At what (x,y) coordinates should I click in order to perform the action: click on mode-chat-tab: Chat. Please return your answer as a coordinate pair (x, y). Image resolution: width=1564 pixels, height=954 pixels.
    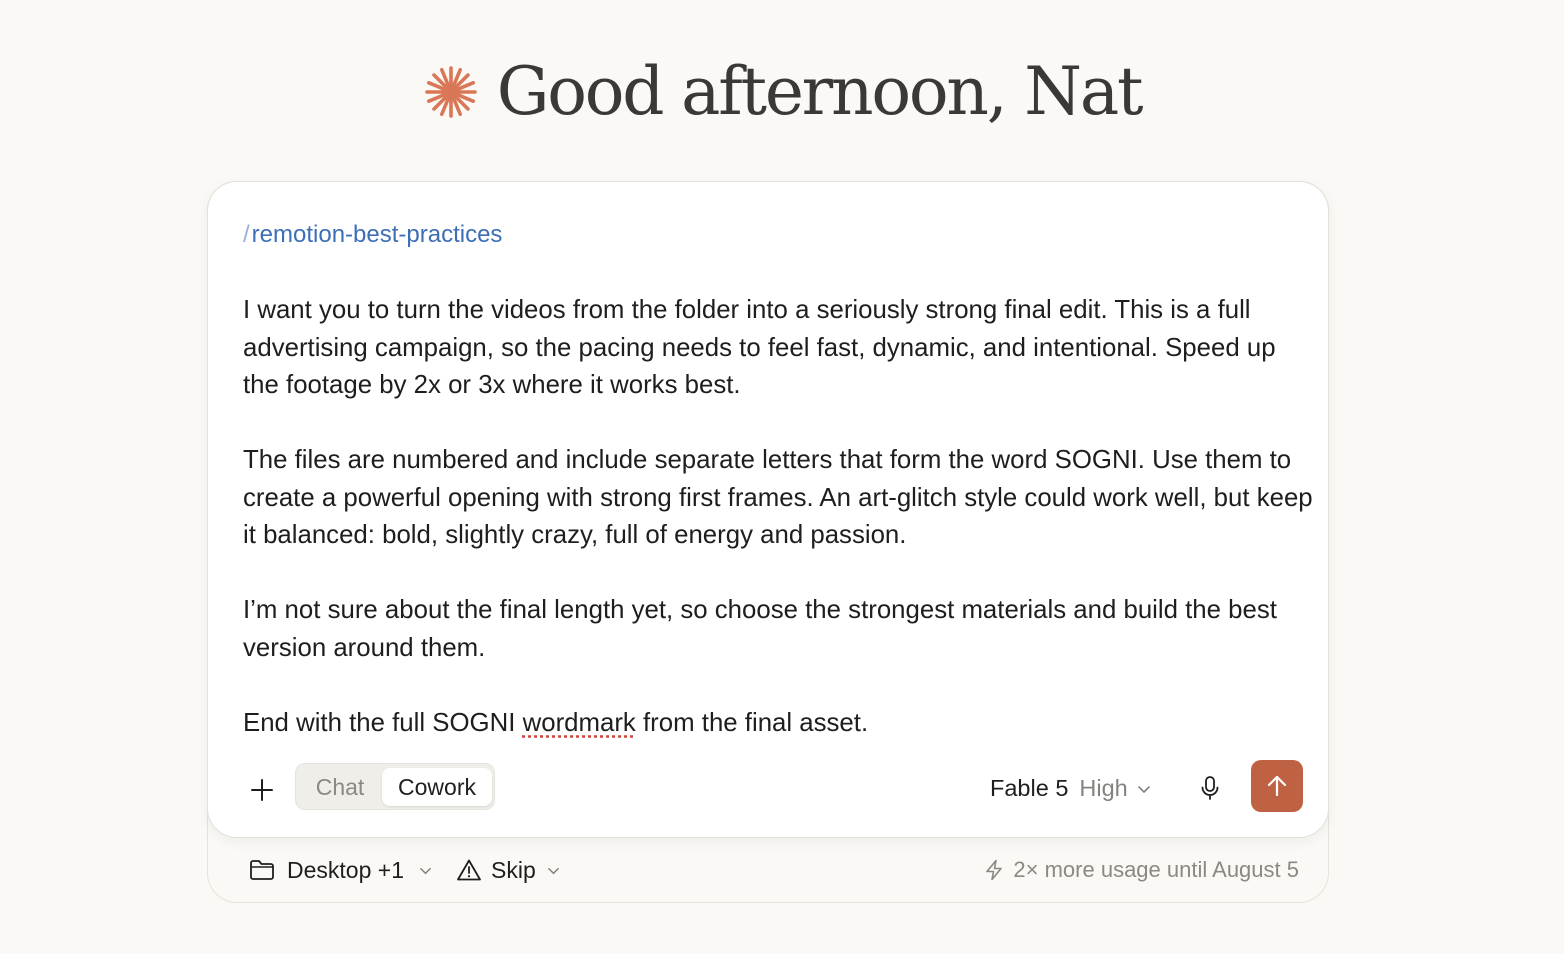
    Looking at the image, I should click on (340, 787).